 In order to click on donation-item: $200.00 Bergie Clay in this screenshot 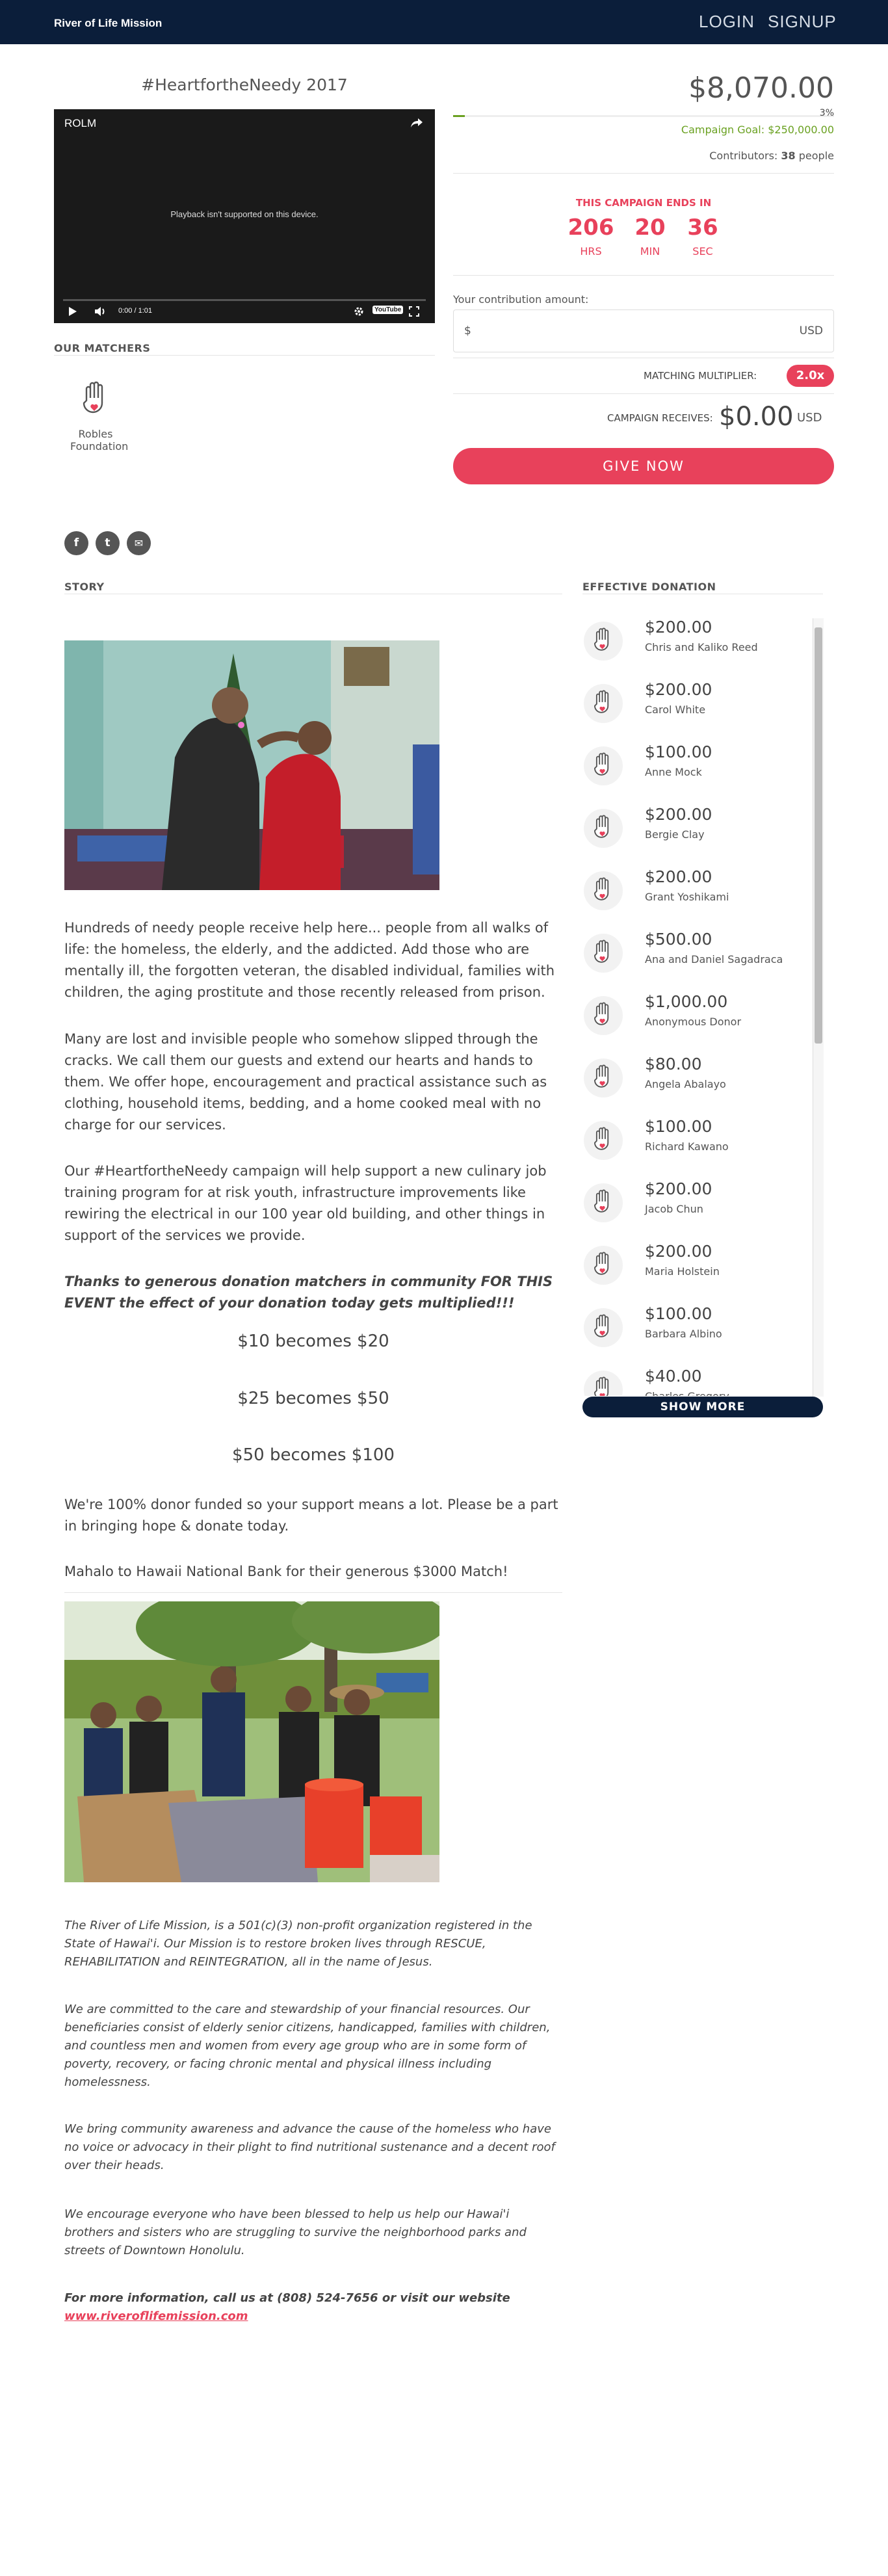, I will do `click(699, 836)`.